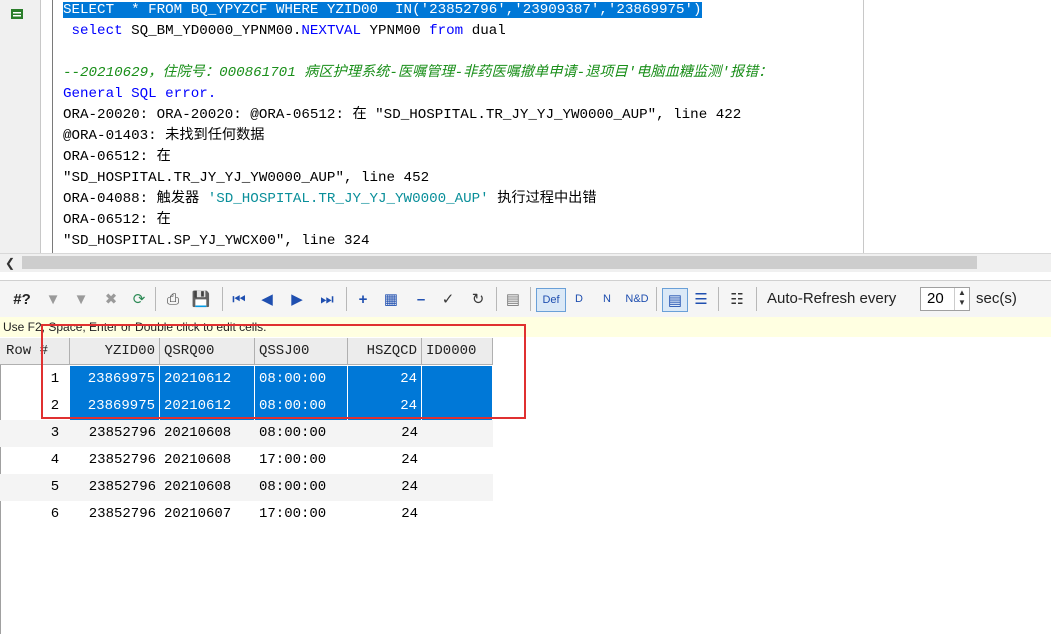  I want to click on code-line: General SQL error., so click(417, 94).